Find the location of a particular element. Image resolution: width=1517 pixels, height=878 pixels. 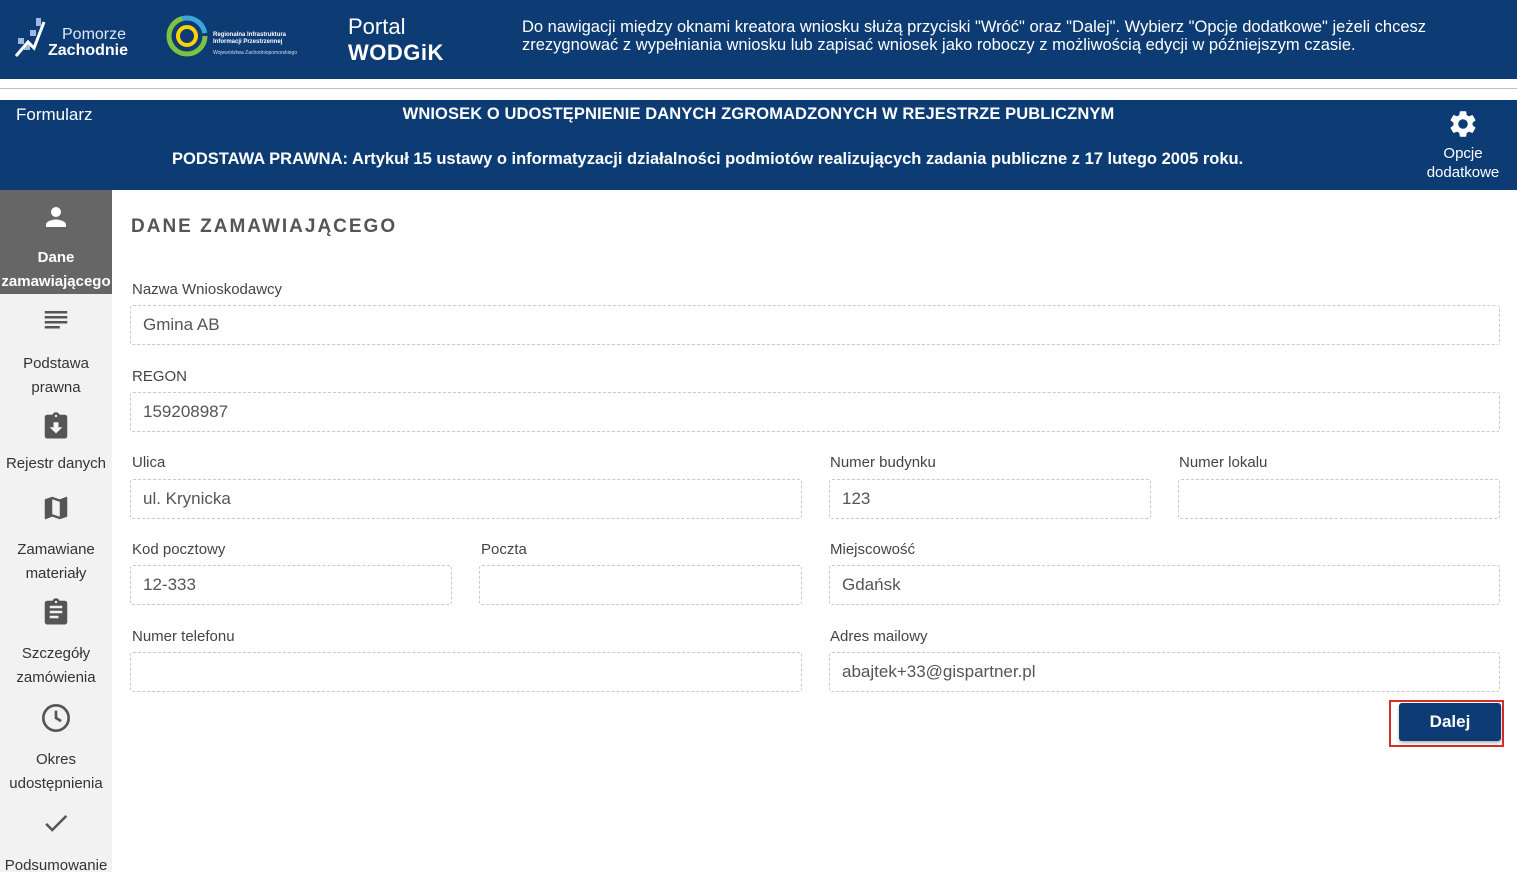

logo2-line1: Regionalna Infrastruktura is located at coordinates (250, 35).